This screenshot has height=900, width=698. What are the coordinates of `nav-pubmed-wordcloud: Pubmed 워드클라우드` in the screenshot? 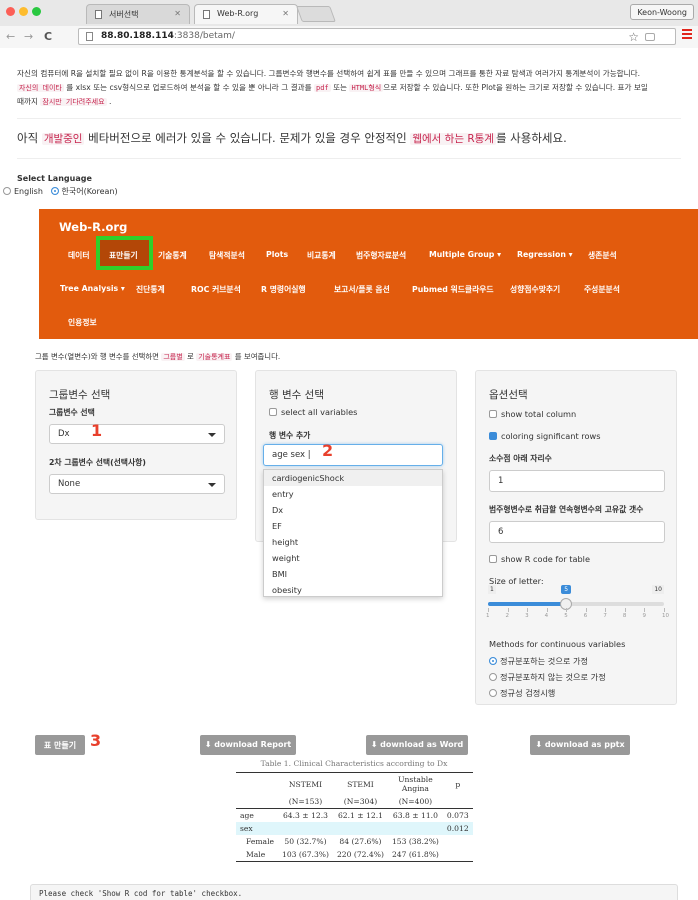 It's located at (453, 289).